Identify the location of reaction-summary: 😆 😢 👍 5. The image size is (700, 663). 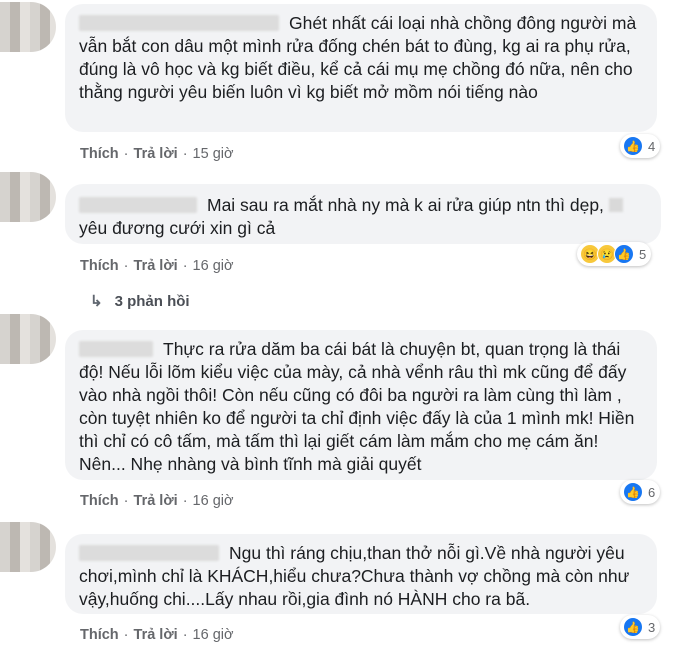
(614, 254).